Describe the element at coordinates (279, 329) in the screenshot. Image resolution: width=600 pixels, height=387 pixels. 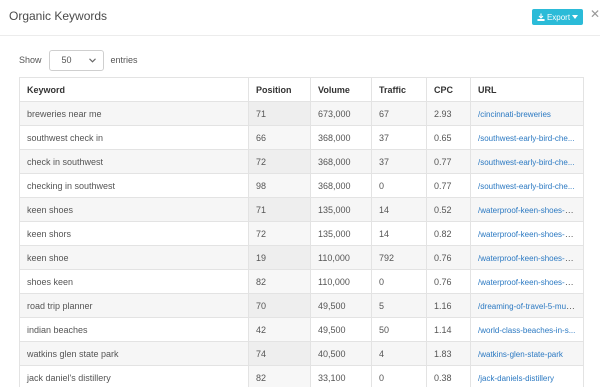
I see `position-cell: 42` at that location.